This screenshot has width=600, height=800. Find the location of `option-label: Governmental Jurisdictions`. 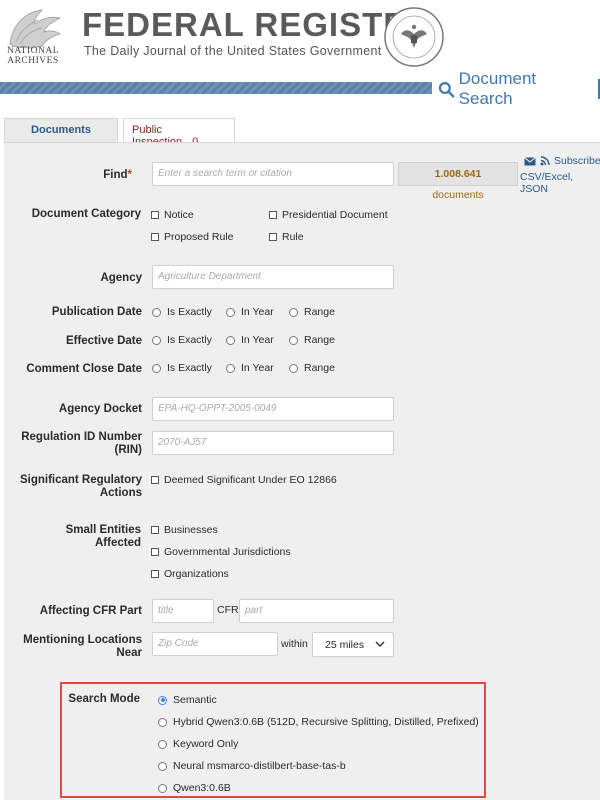

option-label: Governmental Jurisdictions is located at coordinates (227, 552).